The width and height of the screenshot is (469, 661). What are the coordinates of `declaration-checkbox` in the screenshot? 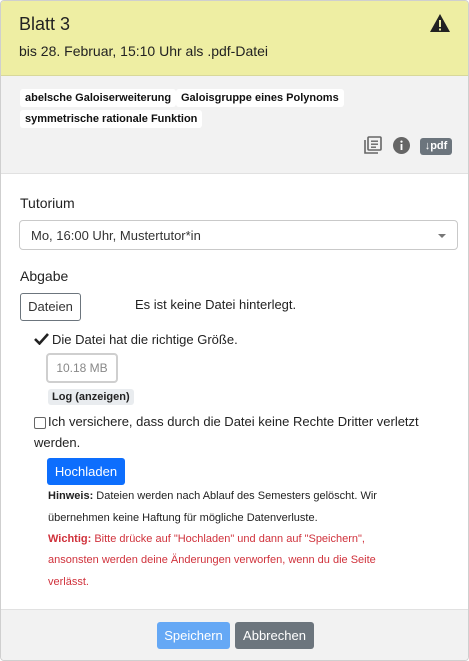 It's located at (40, 423).